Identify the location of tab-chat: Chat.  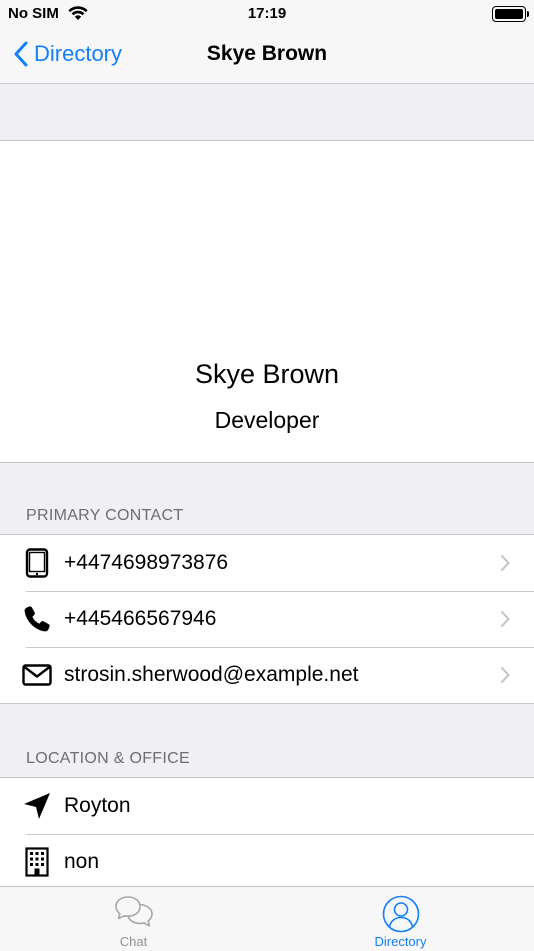
(133, 919).